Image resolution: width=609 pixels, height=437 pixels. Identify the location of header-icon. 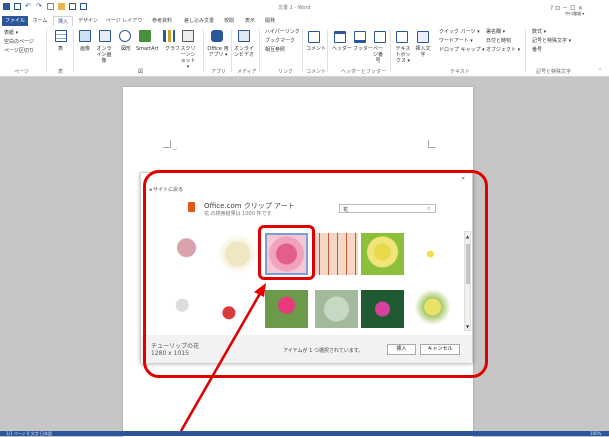
(340, 37).